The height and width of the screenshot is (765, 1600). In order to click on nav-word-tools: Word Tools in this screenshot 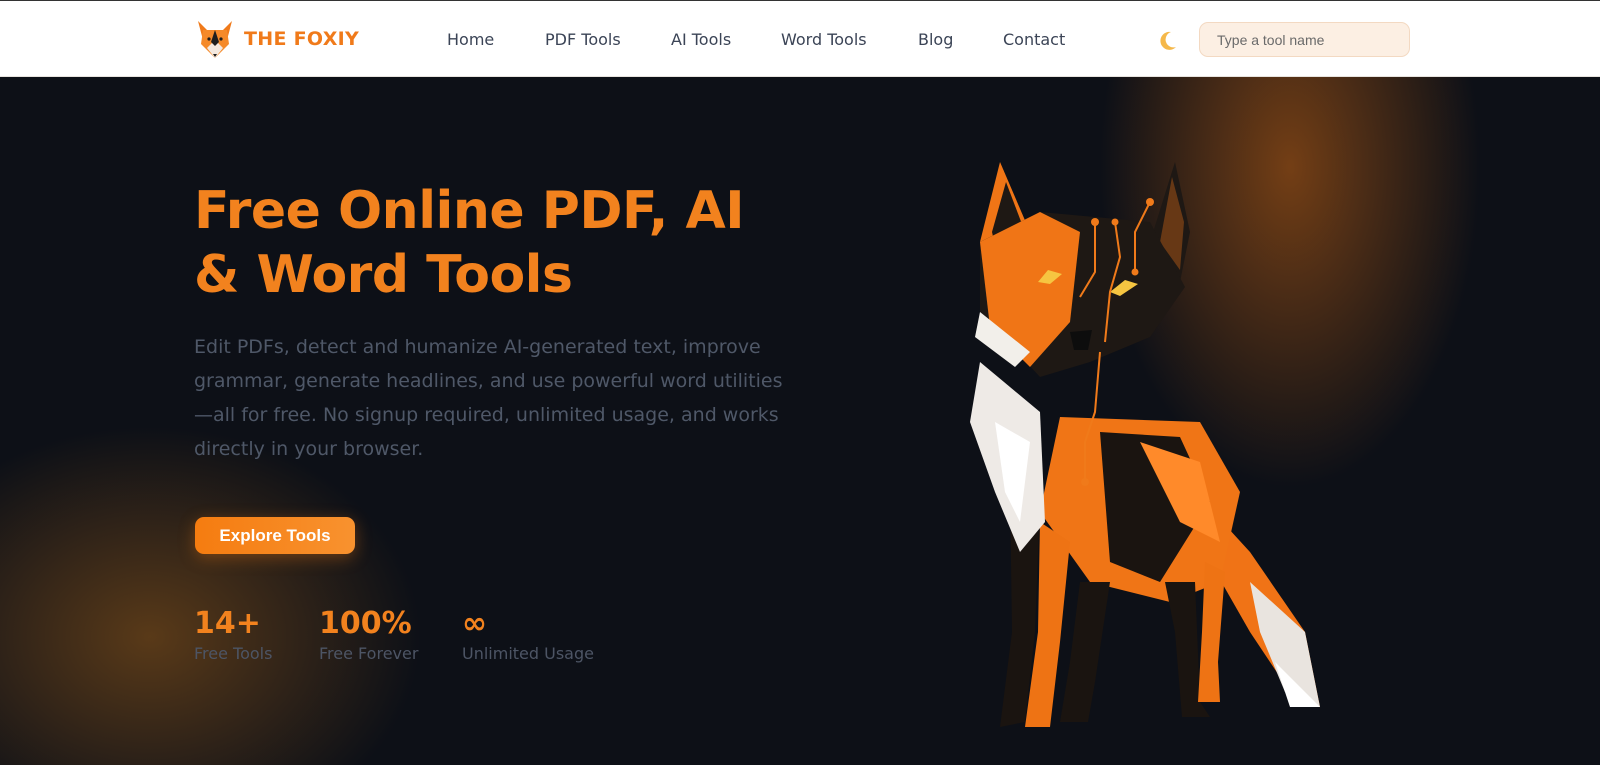, I will do `click(824, 39)`.